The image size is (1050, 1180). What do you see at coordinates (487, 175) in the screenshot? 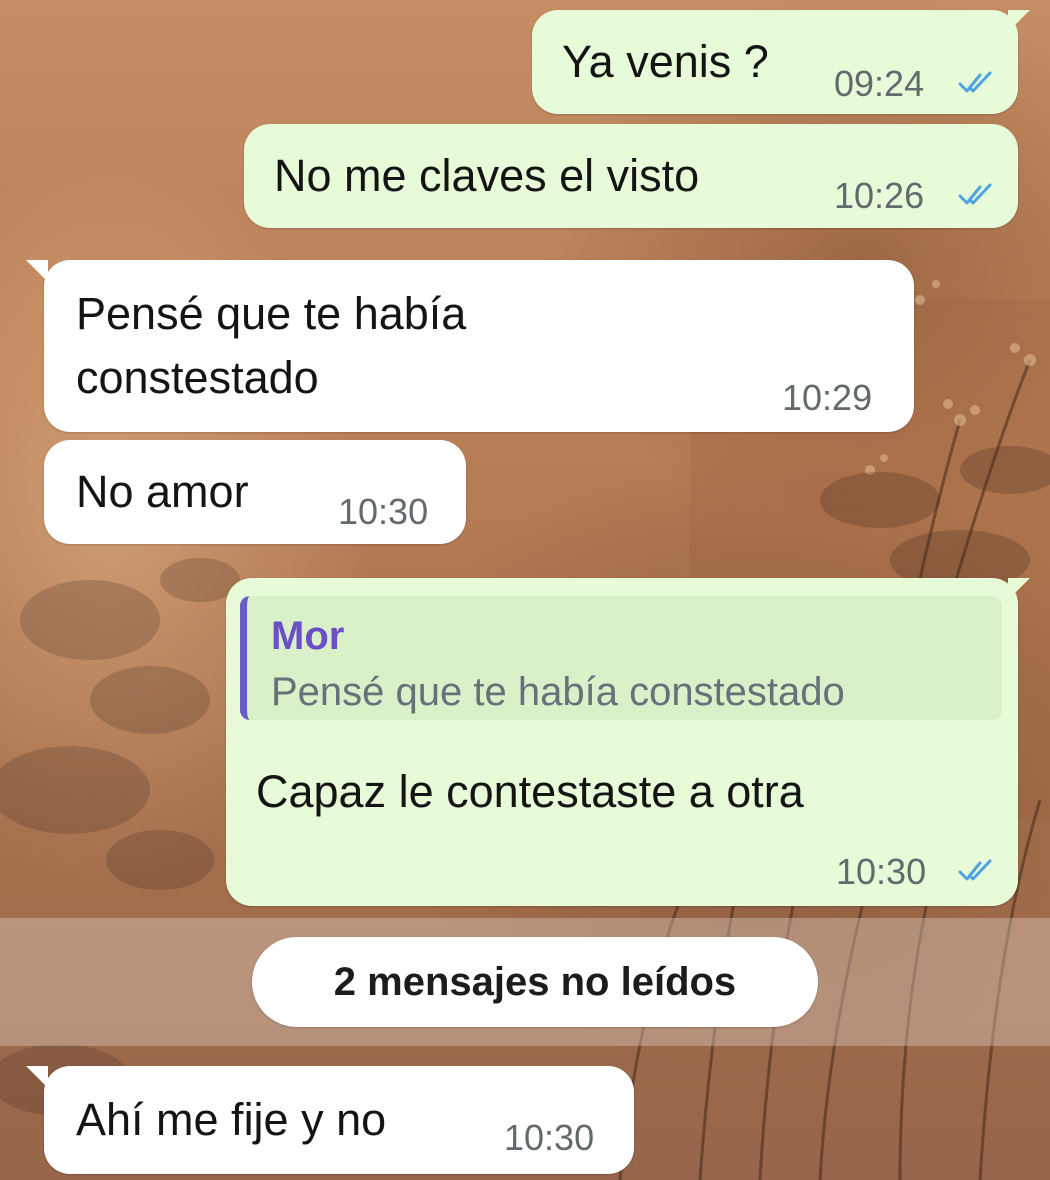
I see `message-text: No me claves el visto` at bounding box center [487, 175].